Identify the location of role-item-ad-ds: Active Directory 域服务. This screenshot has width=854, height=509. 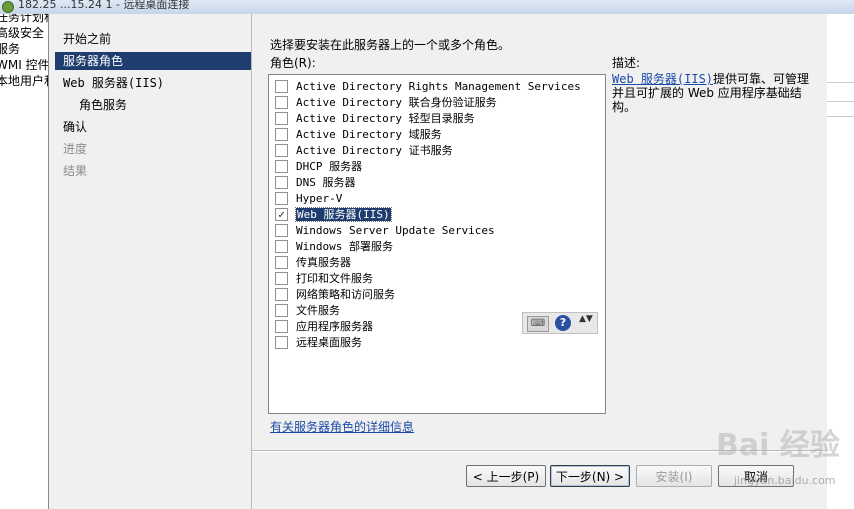
(358, 135).